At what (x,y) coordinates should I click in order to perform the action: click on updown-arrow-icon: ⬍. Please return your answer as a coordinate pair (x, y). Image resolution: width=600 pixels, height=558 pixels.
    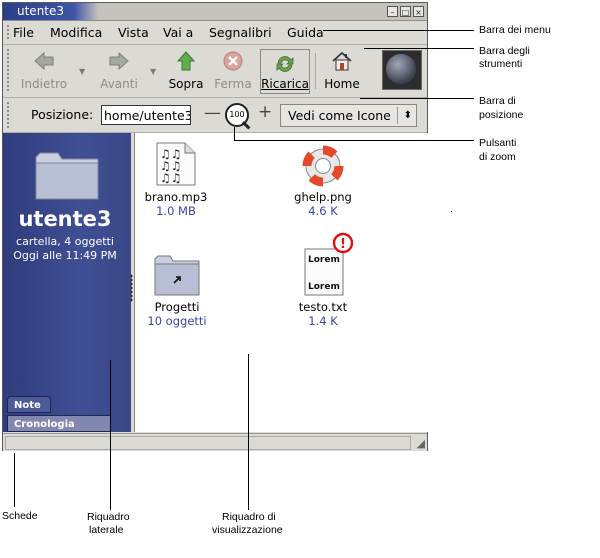
    Looking at the image, I should click on (407, 115).